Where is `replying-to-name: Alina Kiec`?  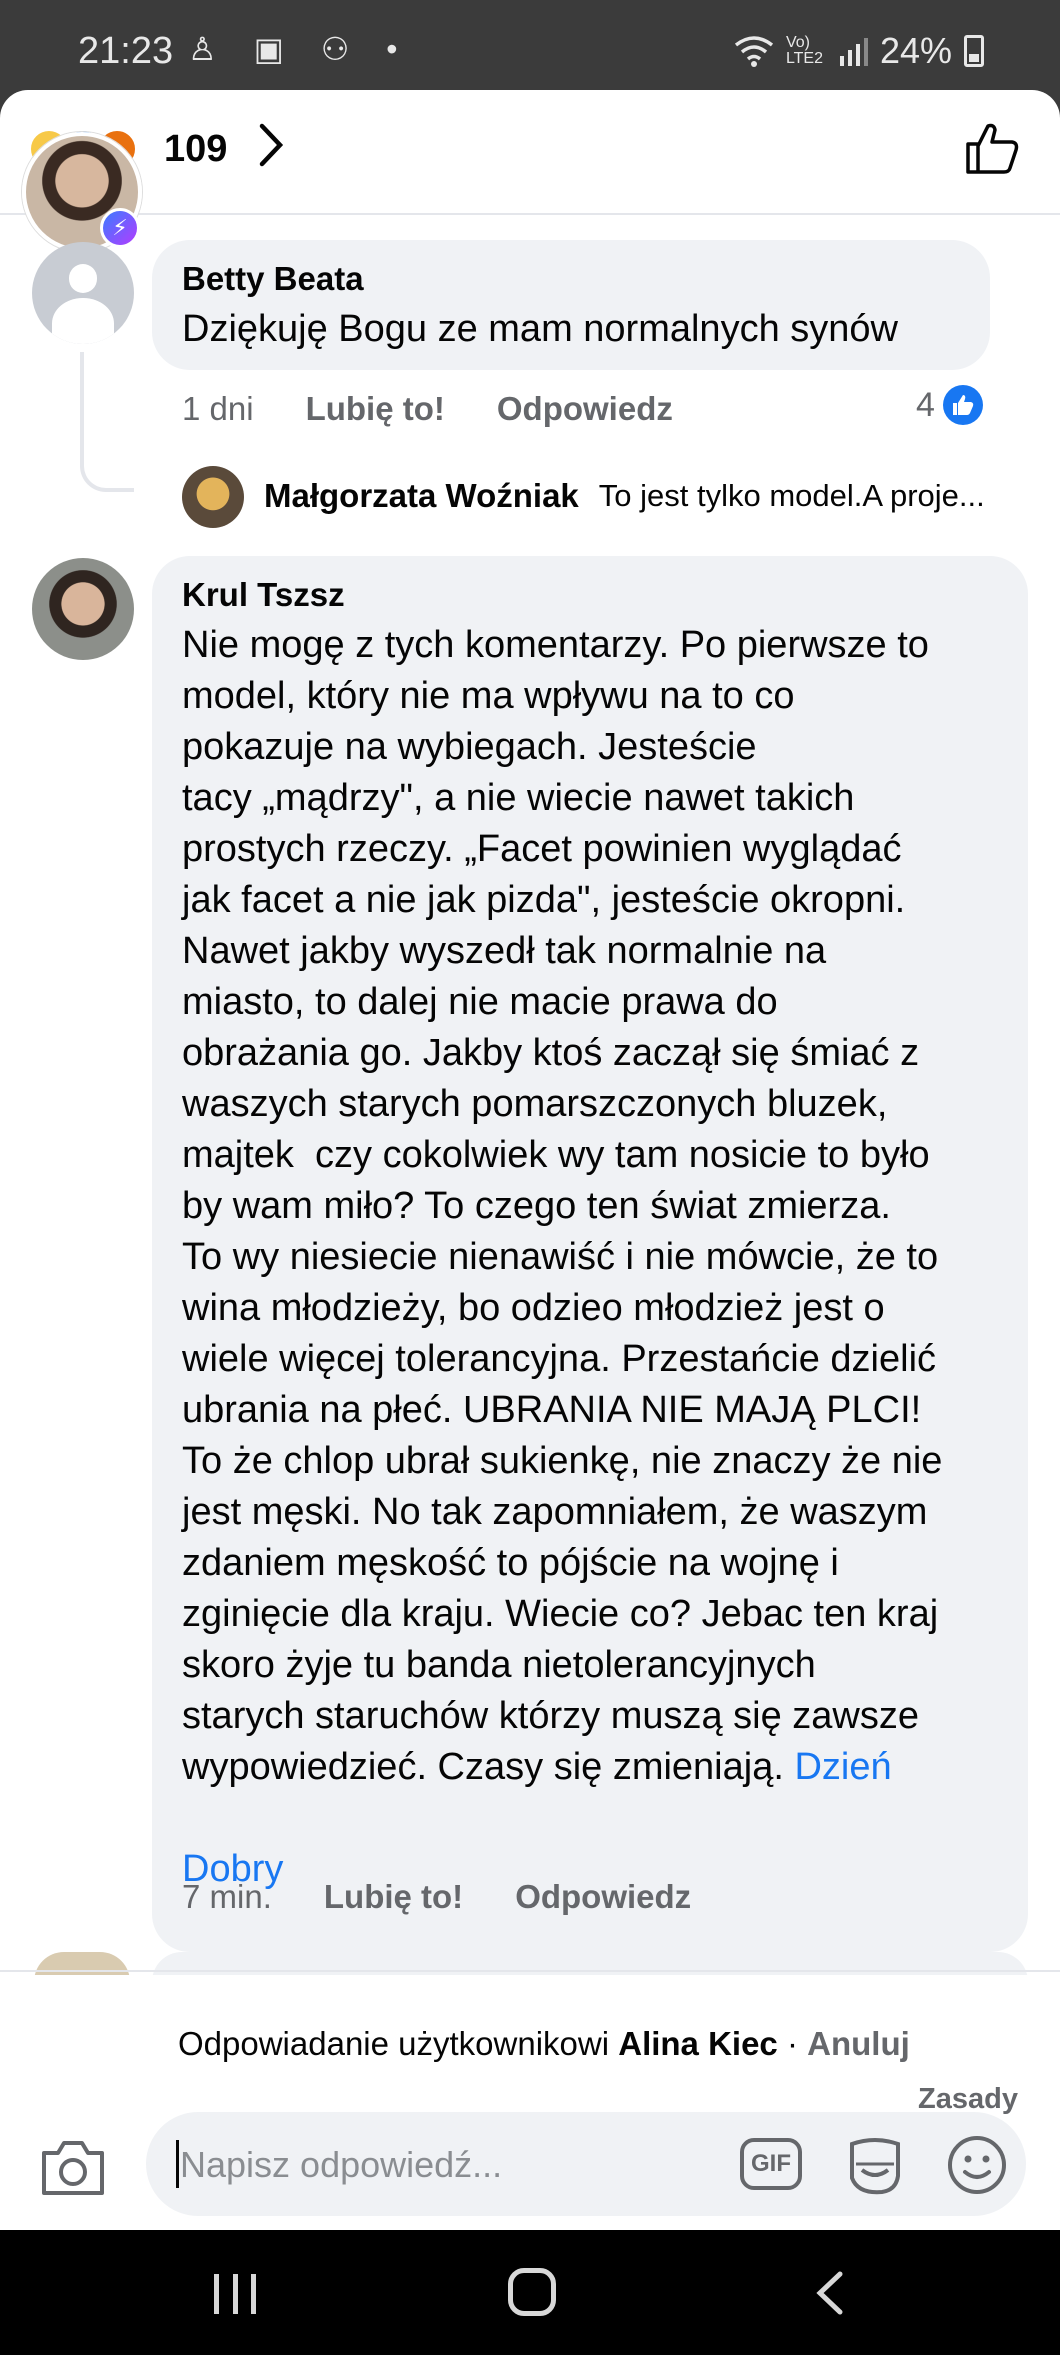 replying-to-name: Alina Kiec is located at coordinates (698, 2043).